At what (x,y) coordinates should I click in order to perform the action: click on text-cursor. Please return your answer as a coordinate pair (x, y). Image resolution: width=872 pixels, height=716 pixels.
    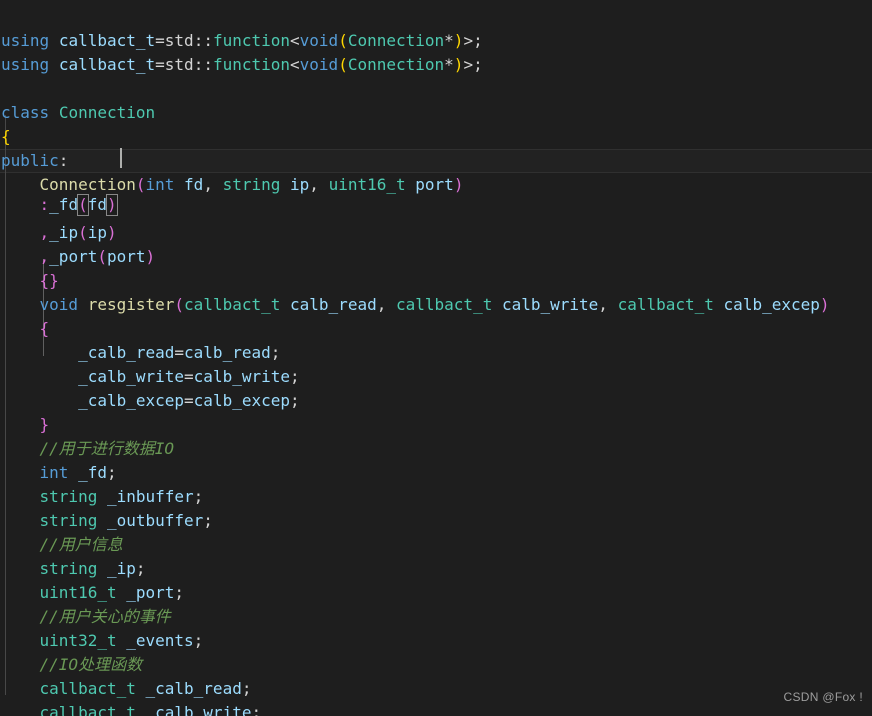
    Looking at the image, I should click on (121, 158).